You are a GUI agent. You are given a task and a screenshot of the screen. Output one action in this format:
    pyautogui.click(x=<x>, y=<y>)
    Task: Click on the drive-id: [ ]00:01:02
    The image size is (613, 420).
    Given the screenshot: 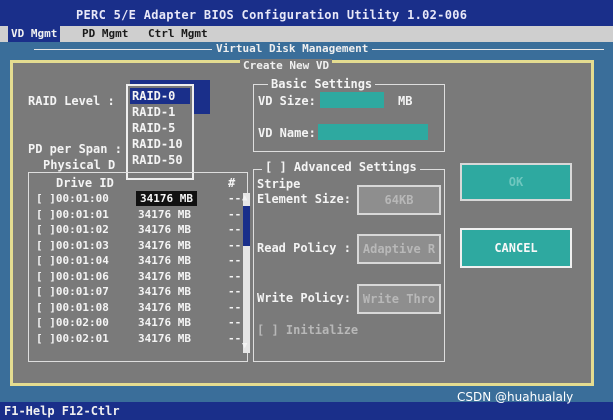 What is the action you would take?
    pyautogui.click(x=72, y=229)
    